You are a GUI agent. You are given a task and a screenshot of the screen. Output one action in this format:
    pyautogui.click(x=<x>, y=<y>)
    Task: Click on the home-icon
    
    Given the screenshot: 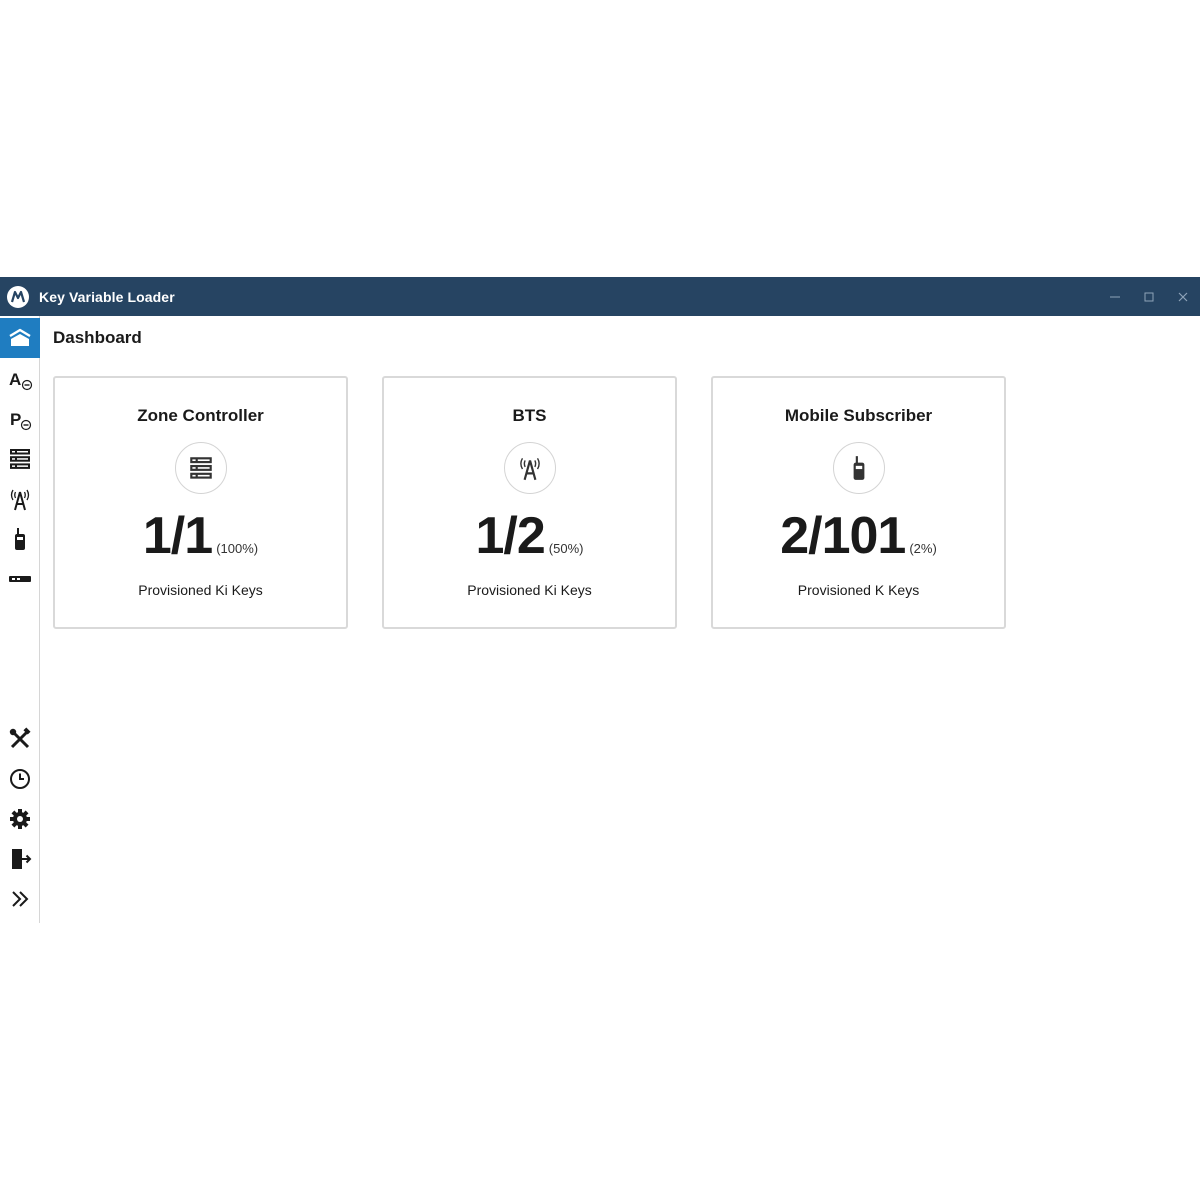 What is the action you would take?
    pyautogui.click(x=20, y=337)
    